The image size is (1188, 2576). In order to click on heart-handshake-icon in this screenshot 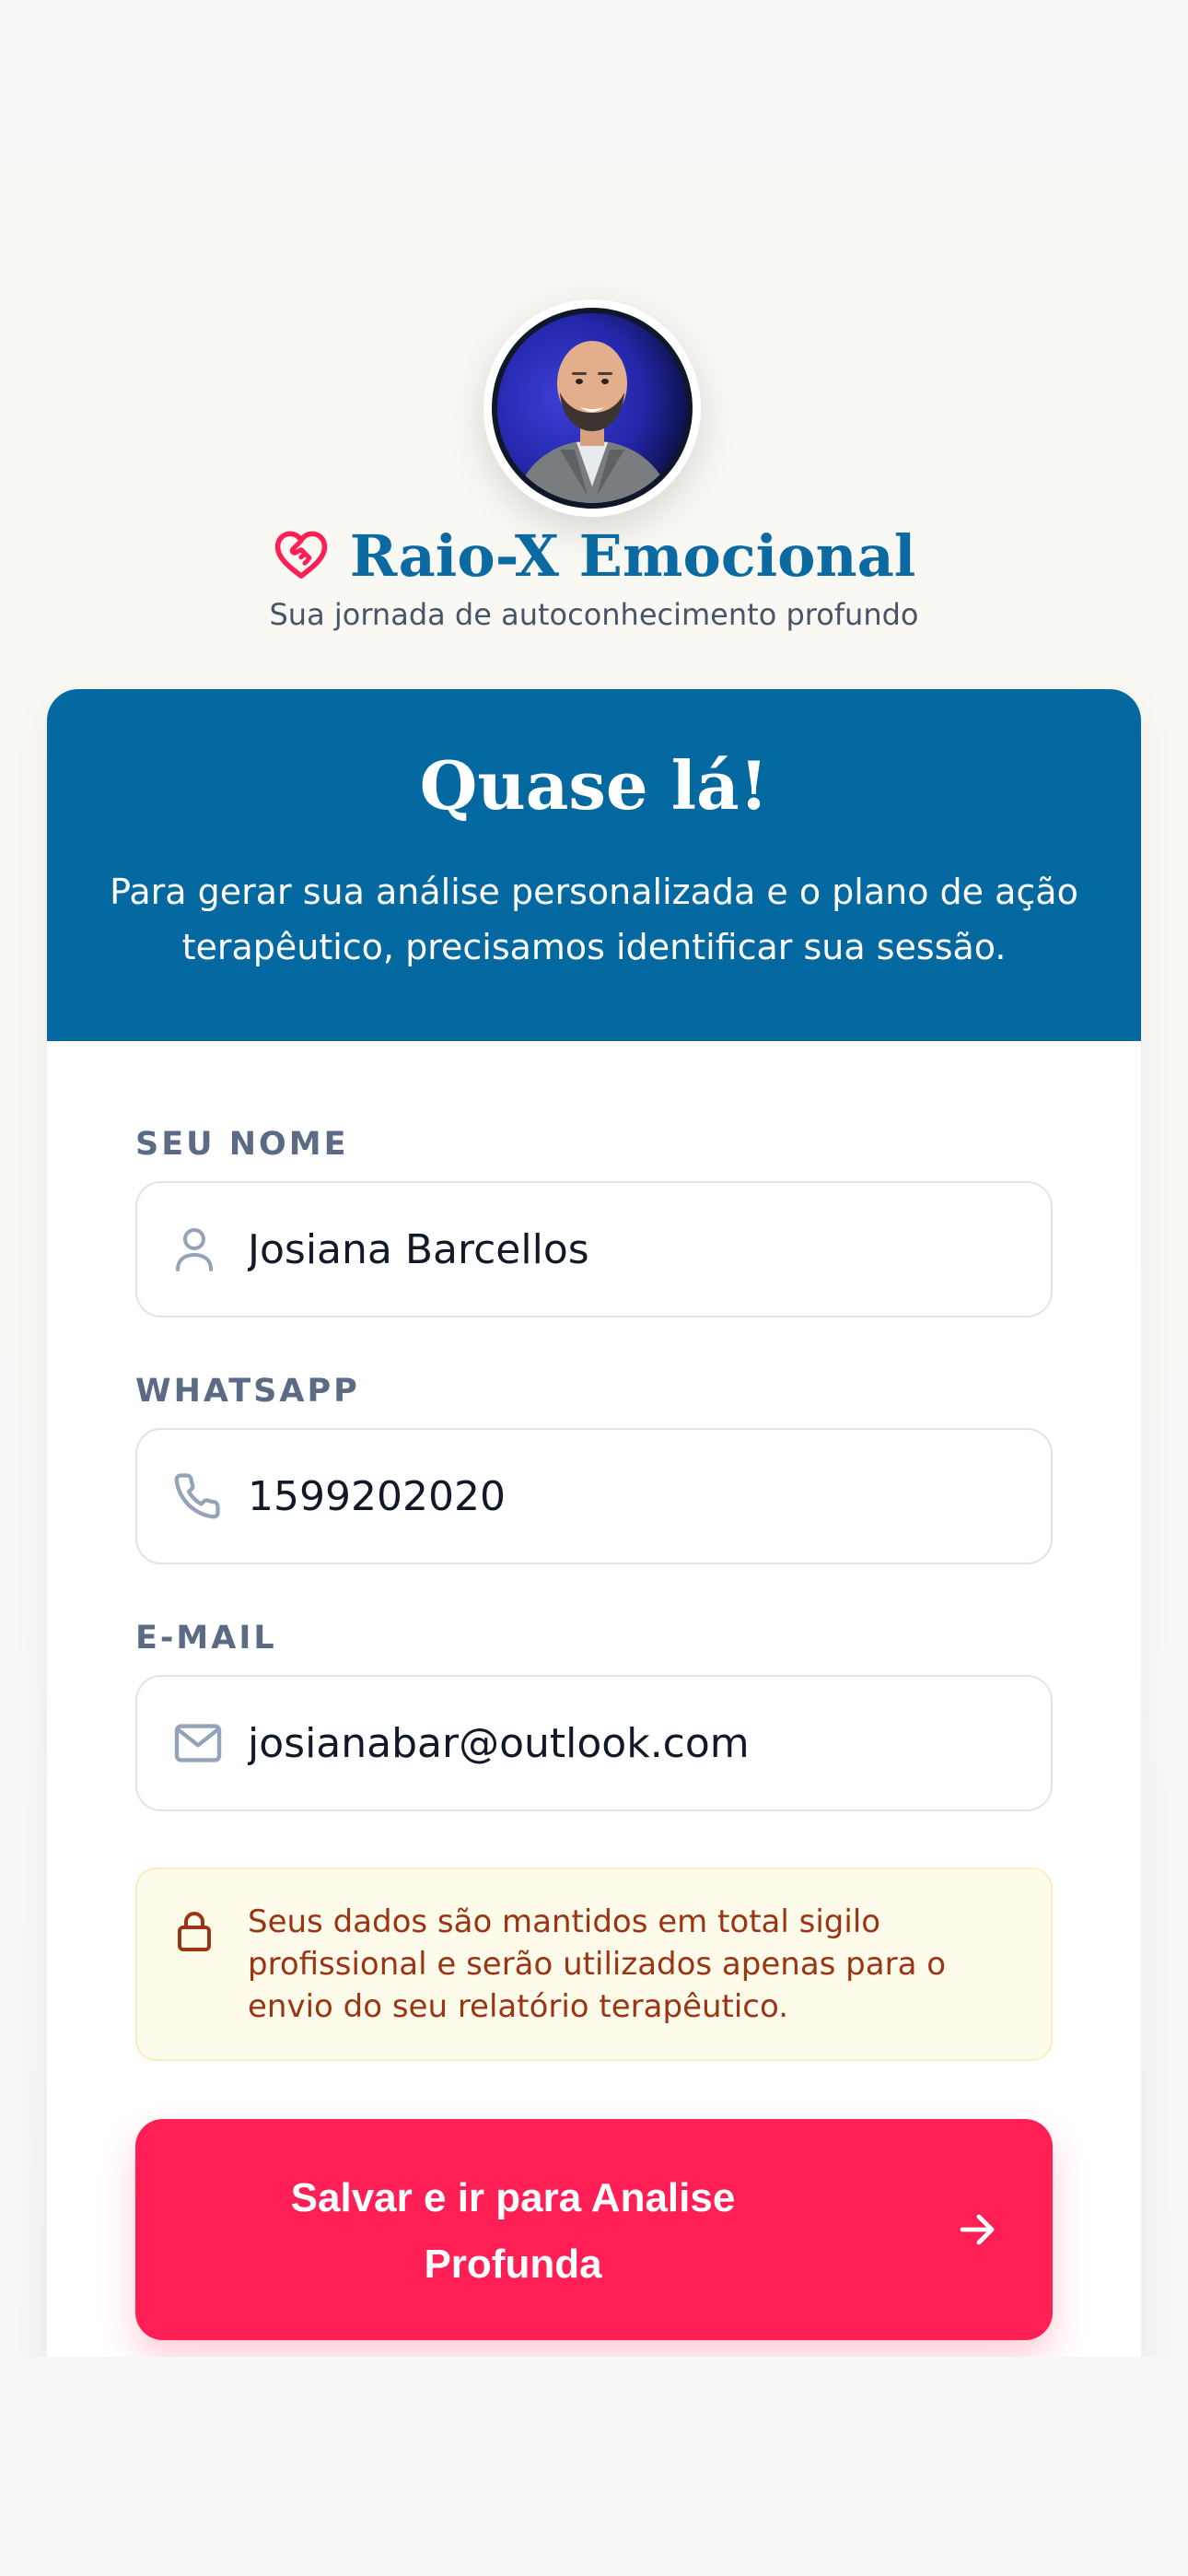, I will do `click(301, 555)`.